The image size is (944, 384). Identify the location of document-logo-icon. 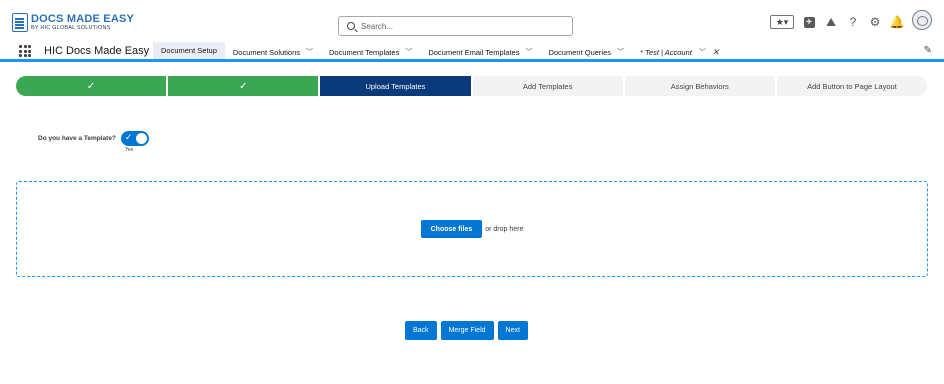
(20, 22).